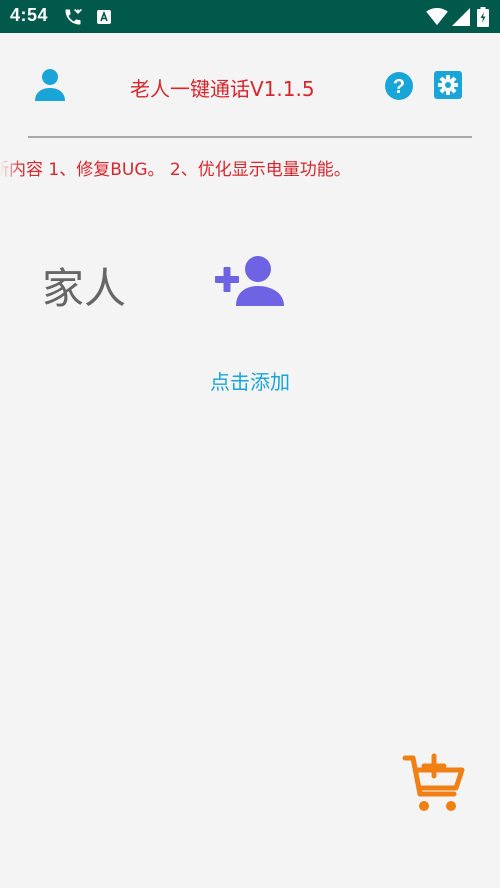 The width and height of the screenshot is (500, 888). Describe the element at coordinates (73, 17) in the screenshot. I see `missed-call-icon` at that location.